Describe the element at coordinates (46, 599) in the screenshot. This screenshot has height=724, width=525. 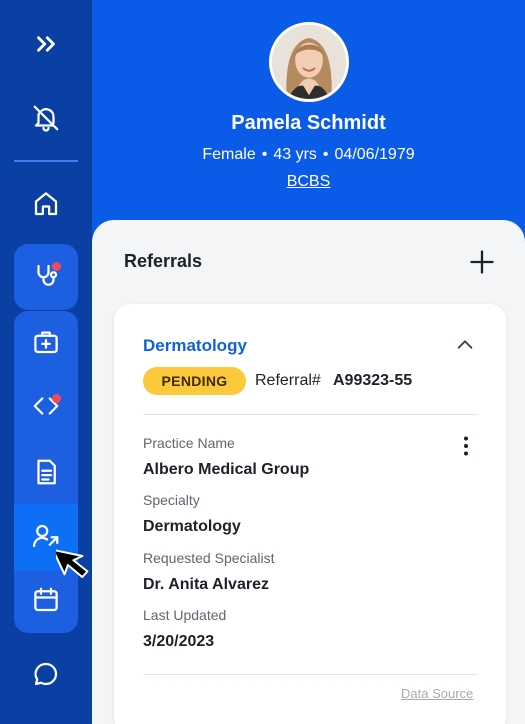
I see `calendar-icon` at that location.